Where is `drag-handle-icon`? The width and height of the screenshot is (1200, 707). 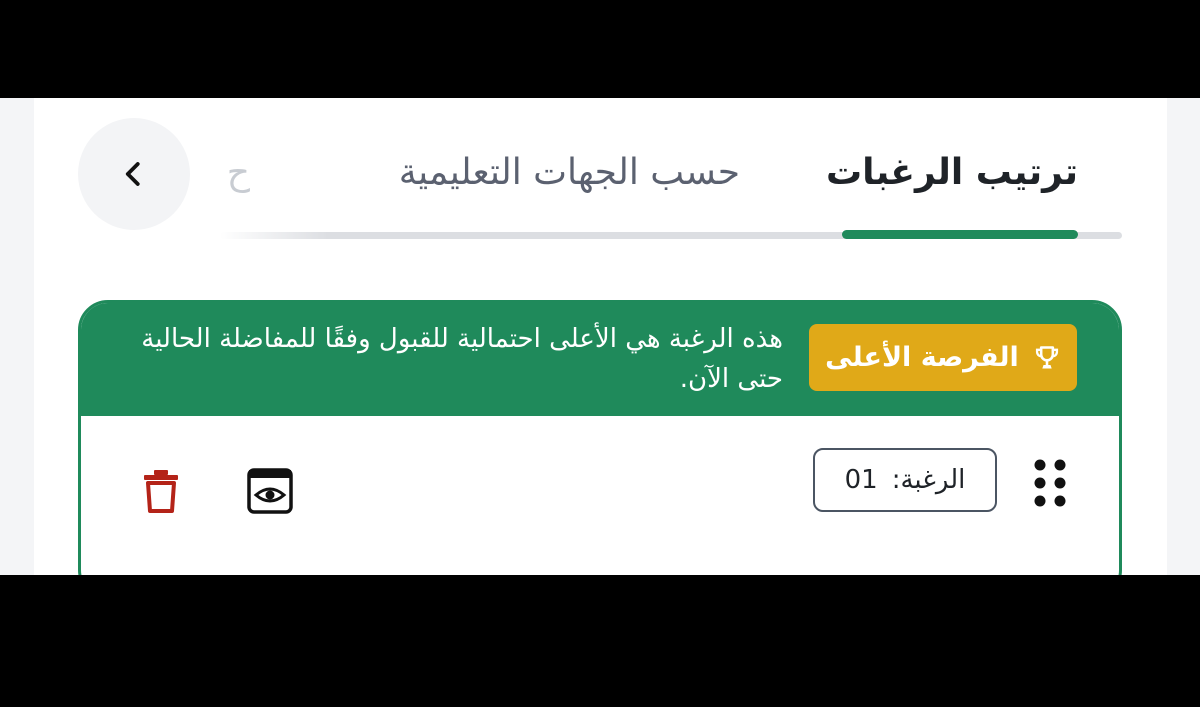 drag-handle-icon is located at coordinates (1050, 483).